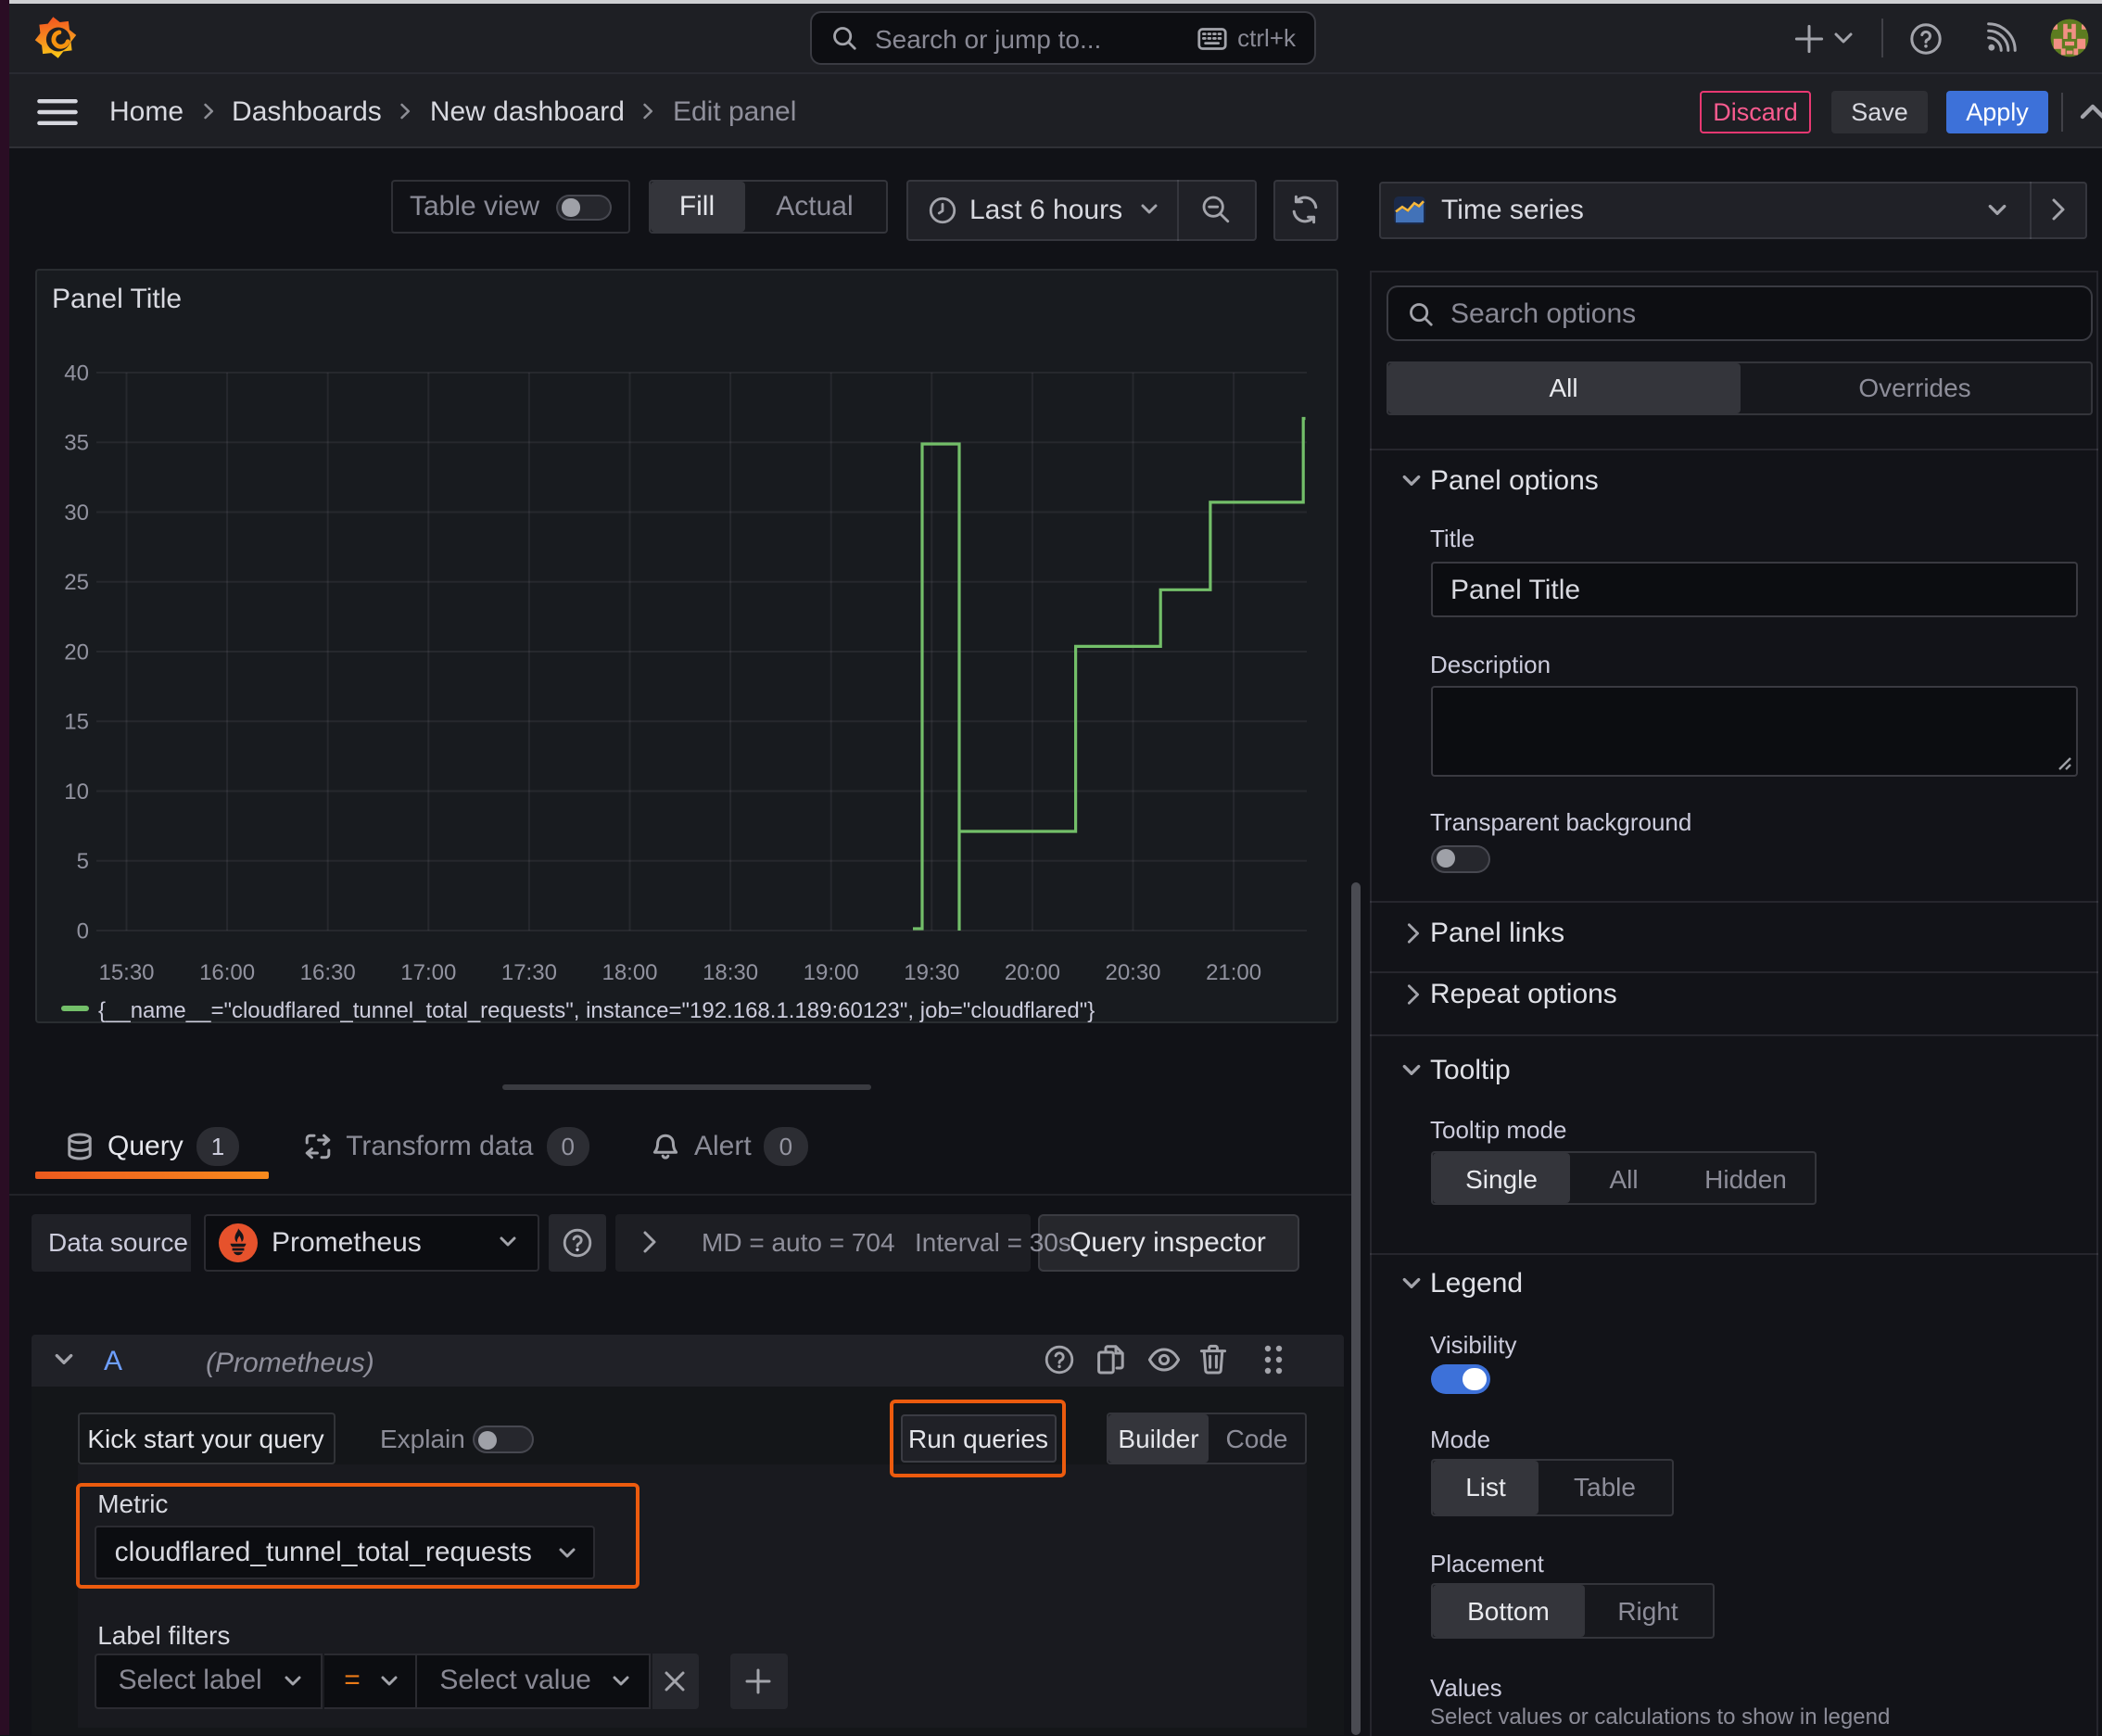  I want to click on svg-text: 5, so click(82, 860).